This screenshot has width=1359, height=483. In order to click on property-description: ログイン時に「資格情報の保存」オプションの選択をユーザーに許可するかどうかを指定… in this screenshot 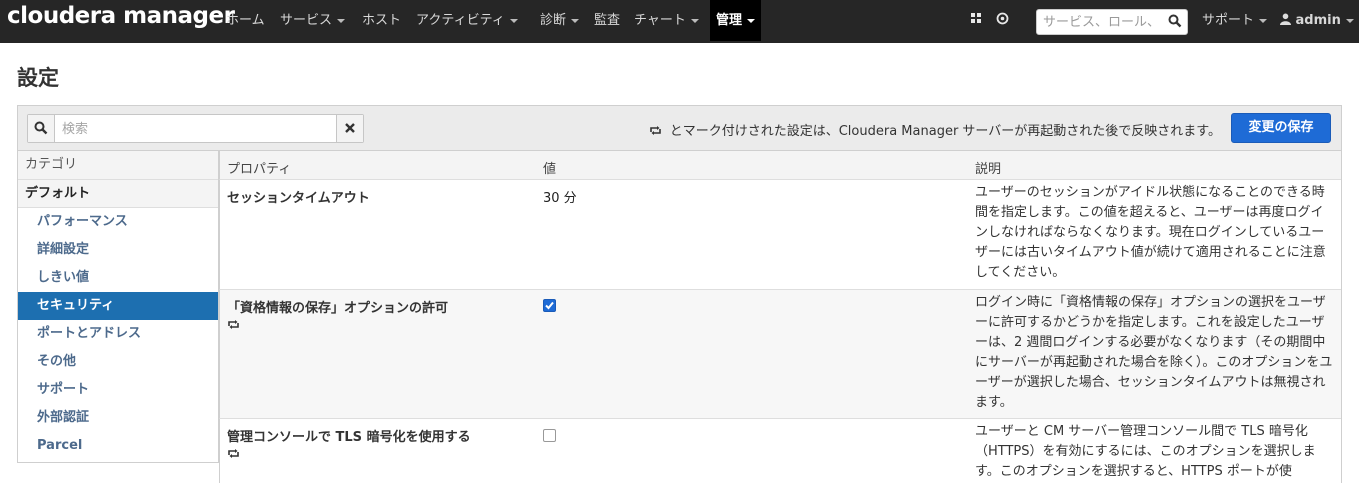, I will do `click(1154, 352)`.